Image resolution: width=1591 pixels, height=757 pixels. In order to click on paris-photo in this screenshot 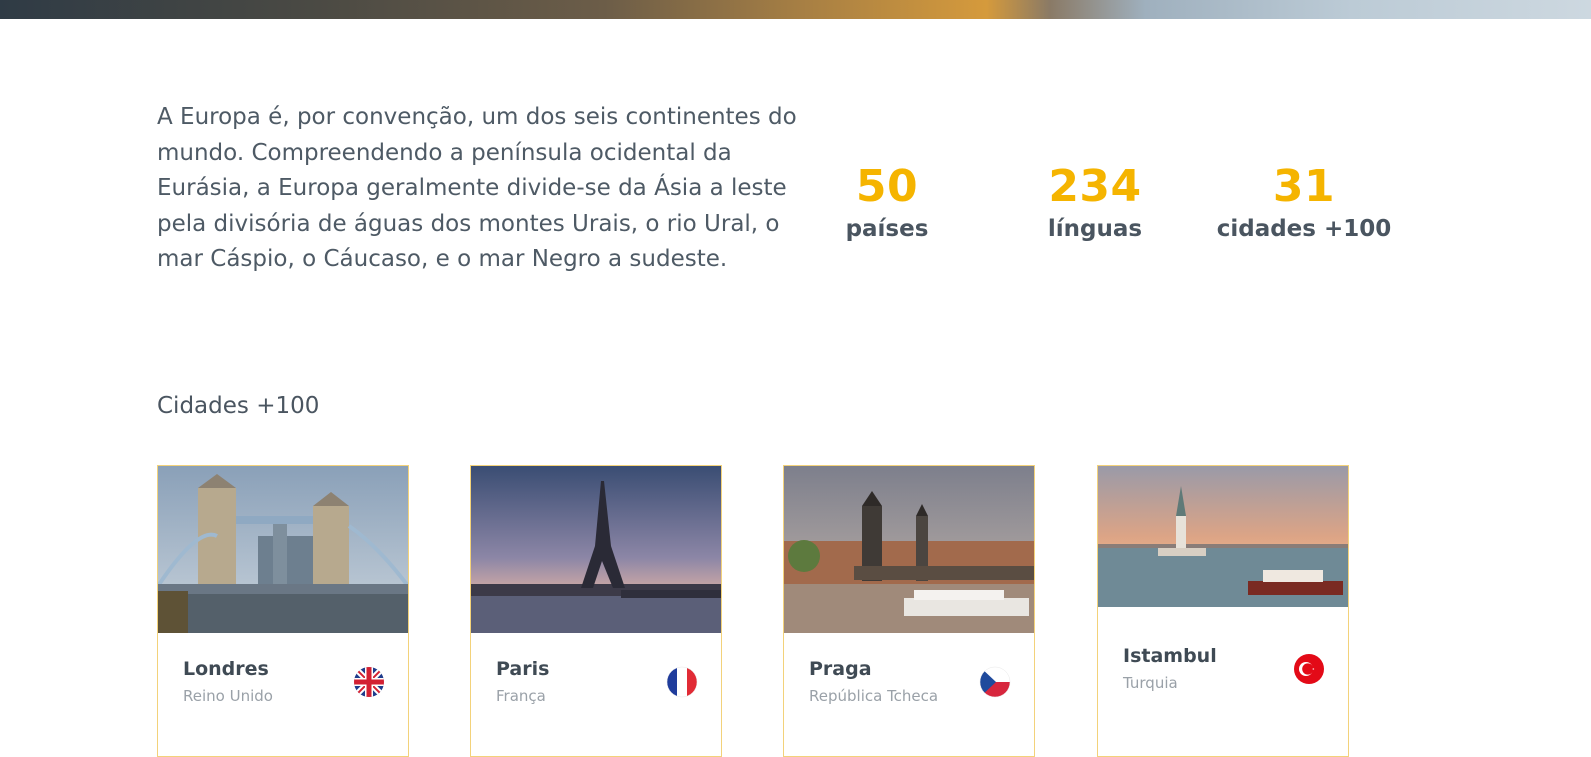, I will do `click(596, 549)`.